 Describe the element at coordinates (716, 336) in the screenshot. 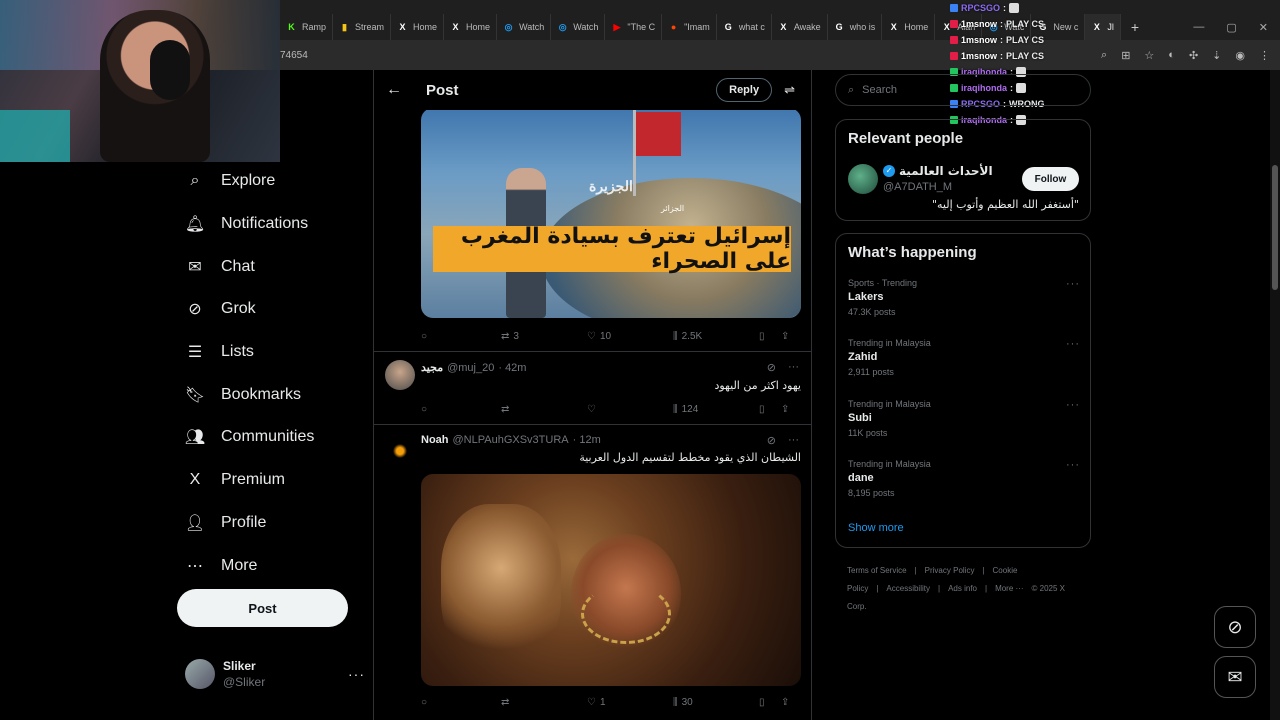

I see `views-action: ⫼ 2.5K` at that location.